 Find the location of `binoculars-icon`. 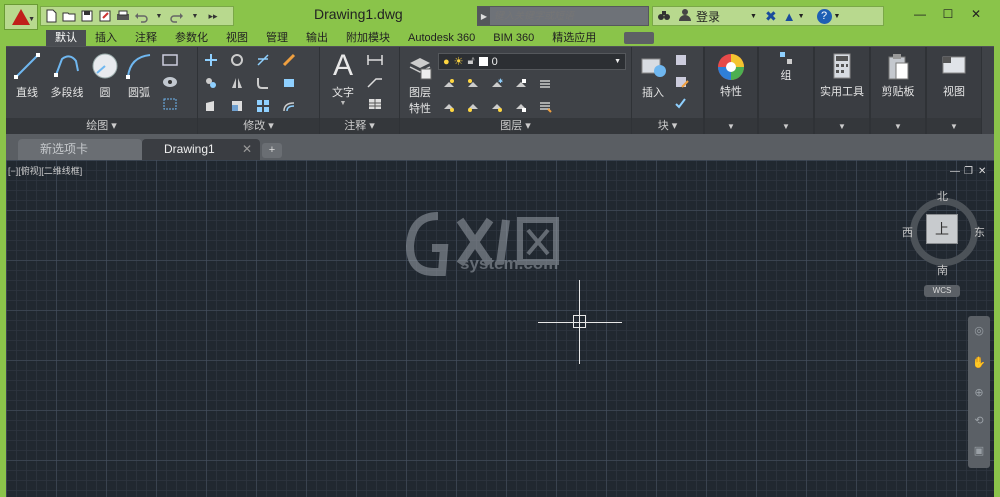

binoculars-icon is located at coordinates (665, 16).